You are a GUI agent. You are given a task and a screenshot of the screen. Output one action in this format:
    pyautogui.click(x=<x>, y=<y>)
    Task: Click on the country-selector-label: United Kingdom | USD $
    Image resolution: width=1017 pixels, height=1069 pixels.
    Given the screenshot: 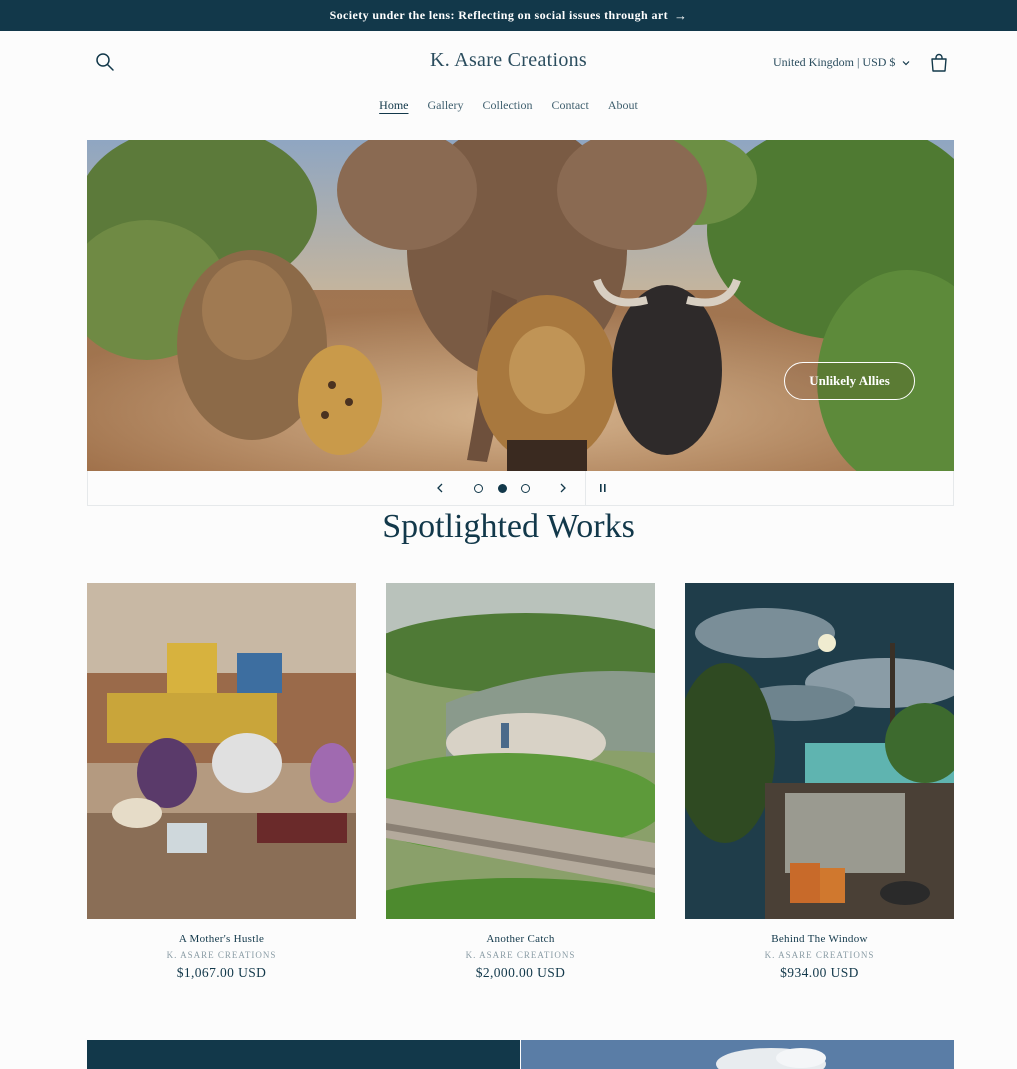 What is the action you would take?
    pyautogui.click(x=834, y=62)
    